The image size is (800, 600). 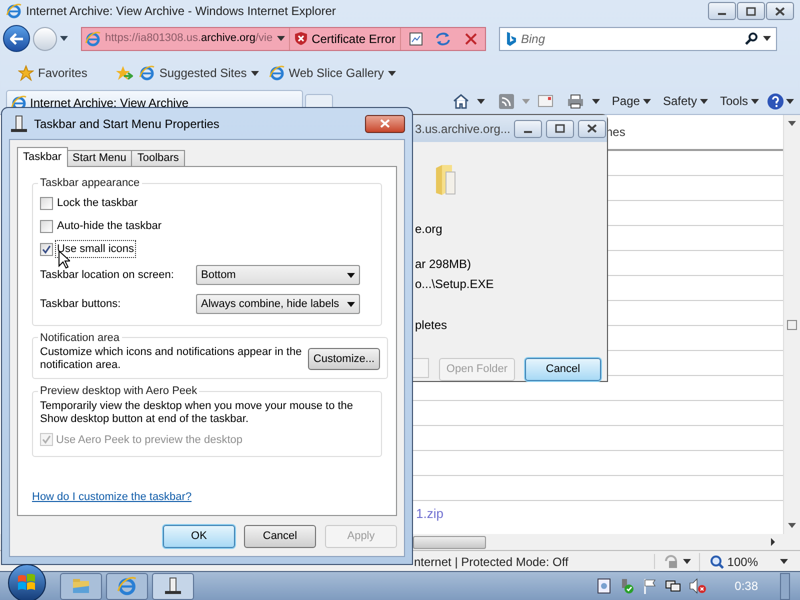 What do you see at coordinates (197, 413) in the screenshot?
I see `description-text: Temporarily view the desktop when you move your mouse to the Show desktop button at end of the taskbar.` at bounding box center [197, 413].